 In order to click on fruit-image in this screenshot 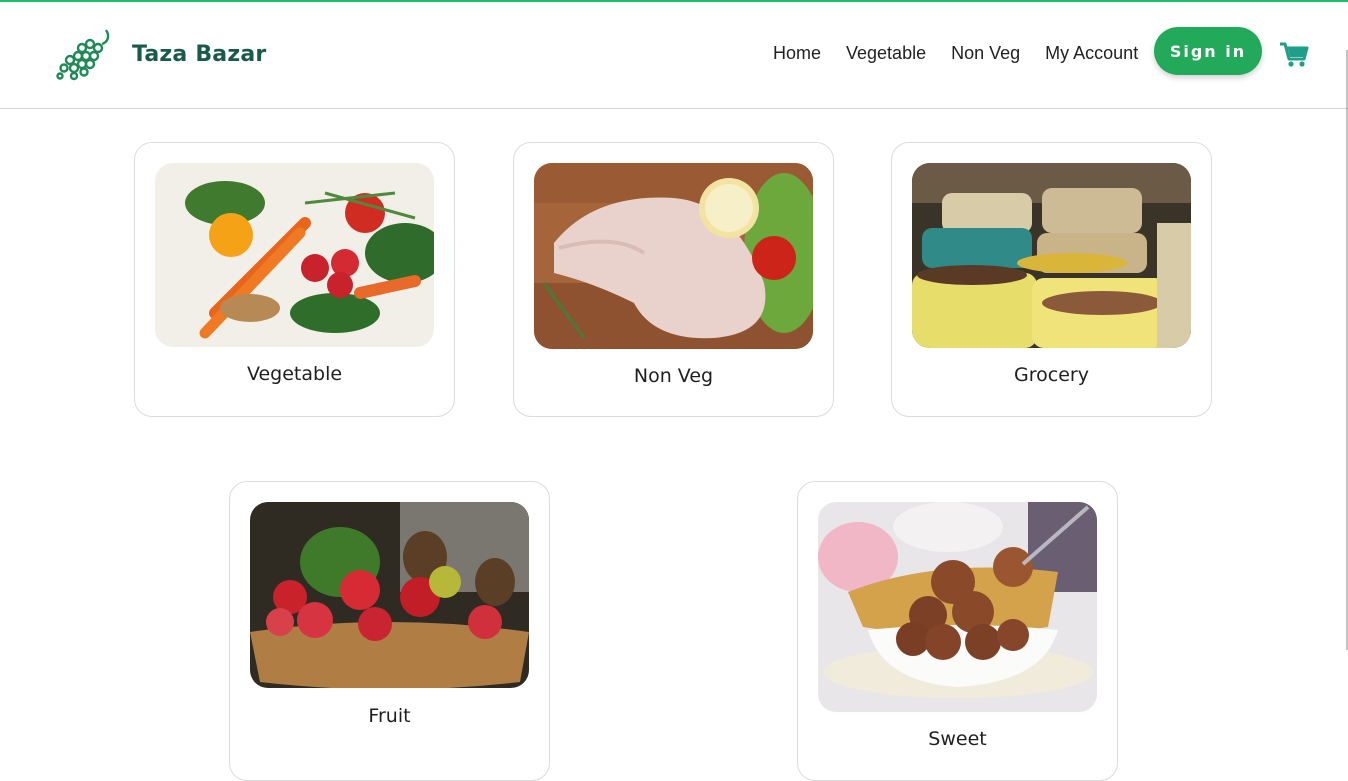, I will do `click(389, 595)`.